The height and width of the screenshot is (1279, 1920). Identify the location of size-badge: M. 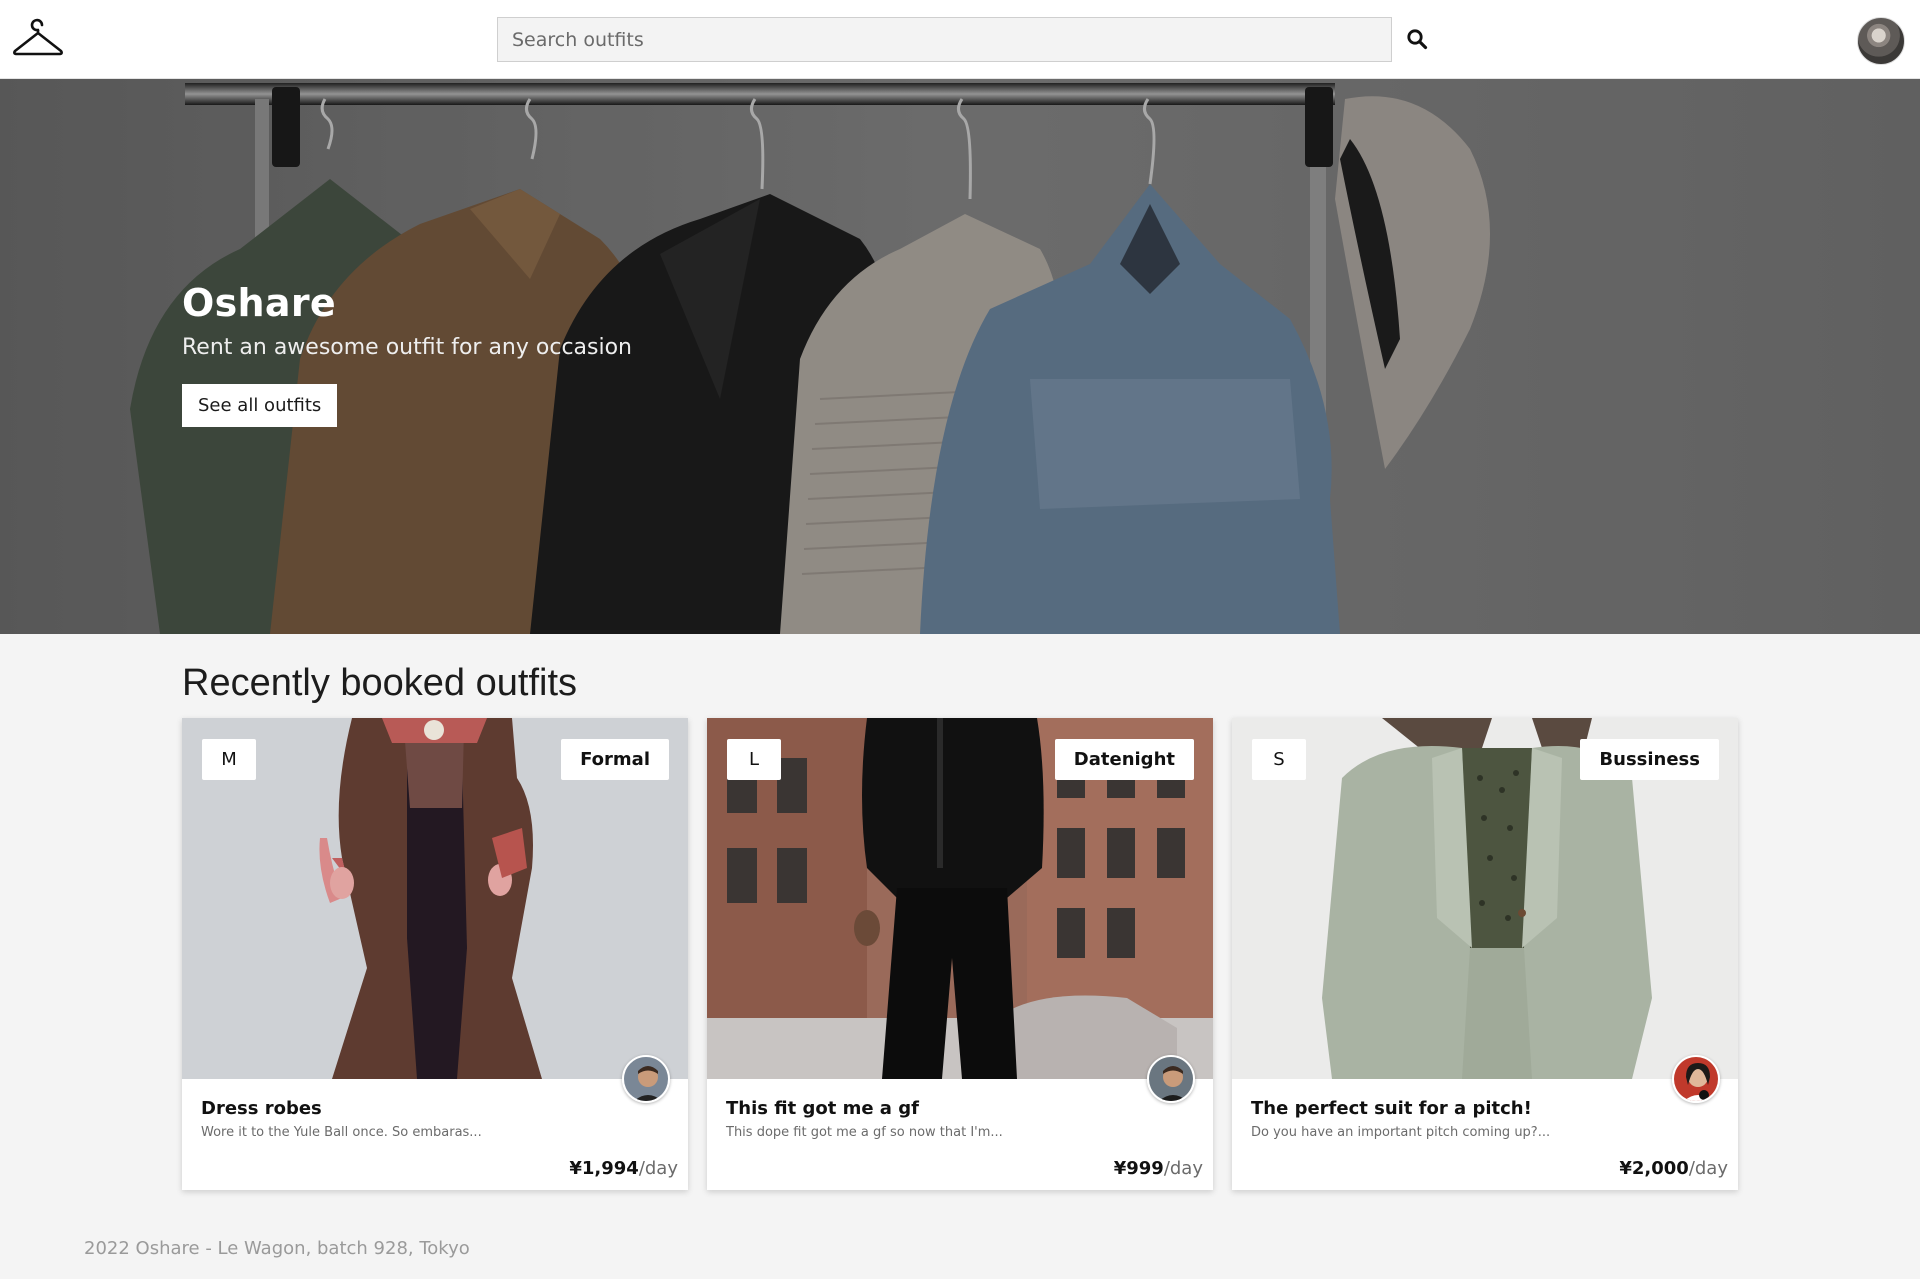
(229, 759).